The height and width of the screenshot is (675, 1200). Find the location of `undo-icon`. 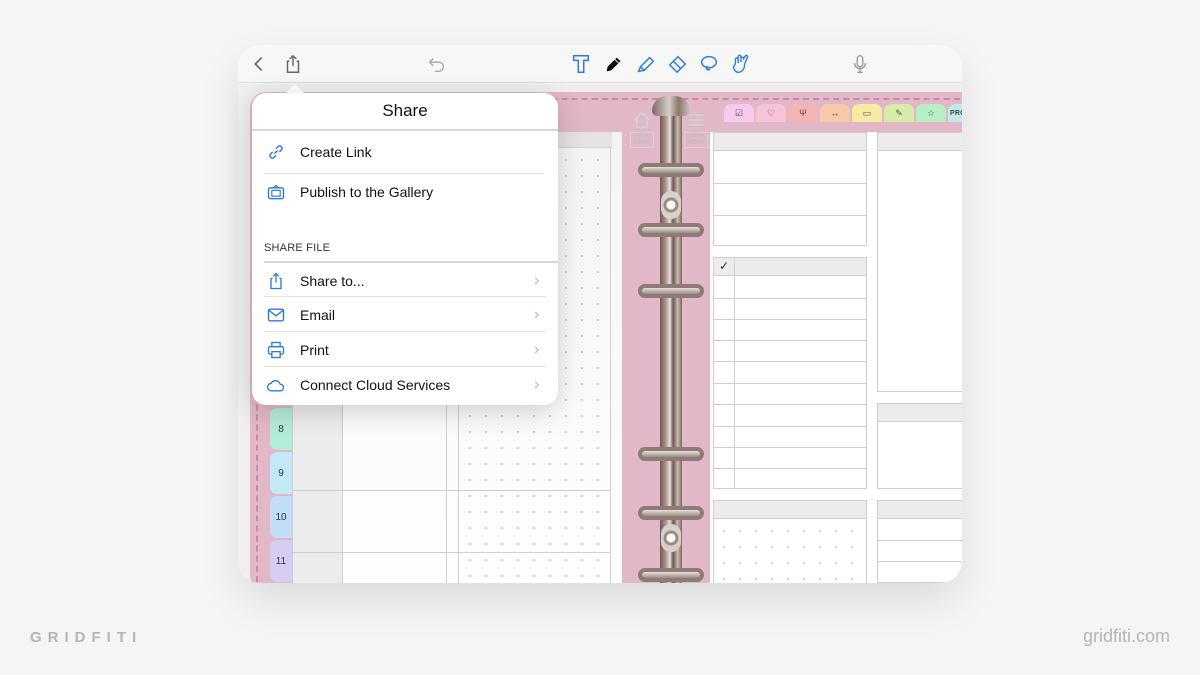

undo-icon is located at coordinates (437, 64).